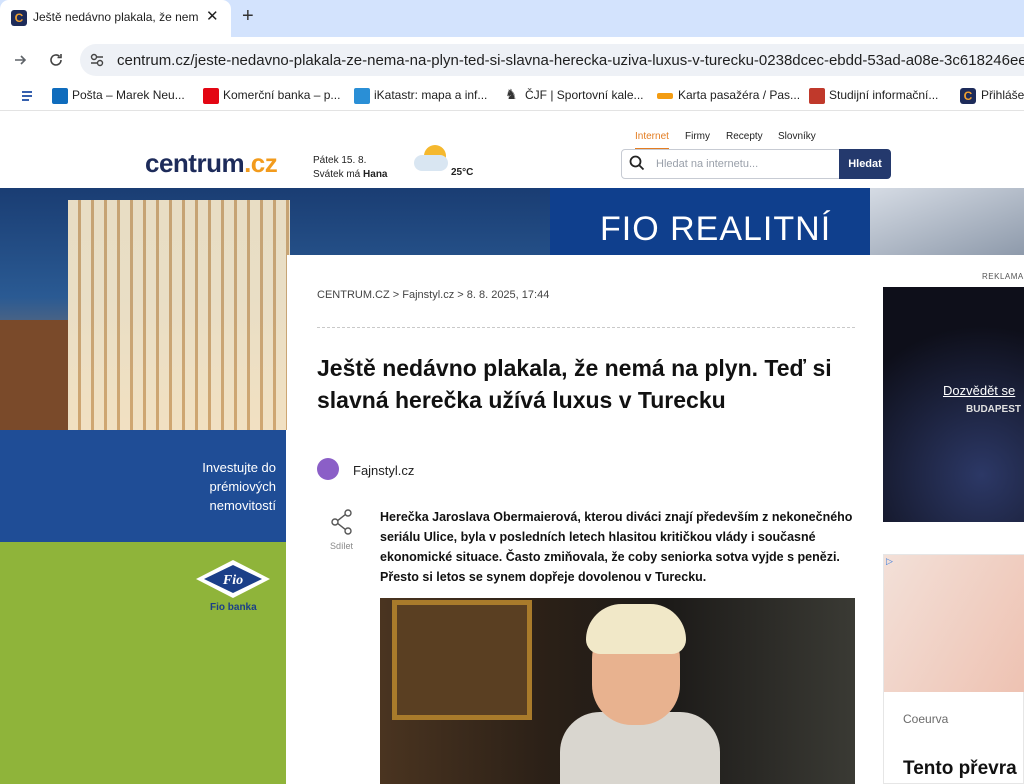  Describe the element at coordinates (744, 136) in the screenshot. I see `nav-recepty: Recepty` at that location.